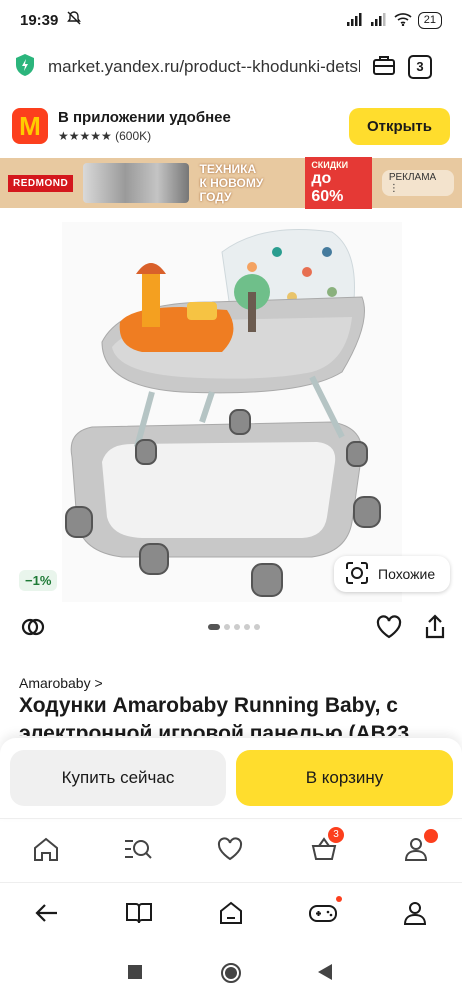 This screenshot has width=462, height=1000. I want to click on ad-headline-line2: К НОВОМУ ГОДУ, so click(231, 190).